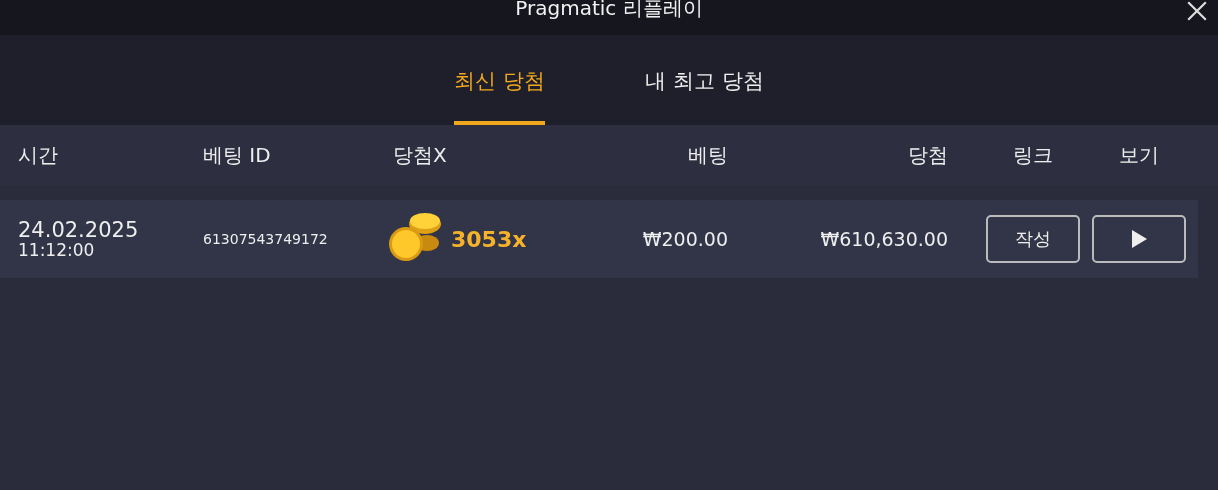 Image resolution: width=1218 pixels, height=490 pixels. What do you see at coordinates (266, 239) in the screenshot?
I see `bet-id: 61307543749172` at bounding box center [266, 239].